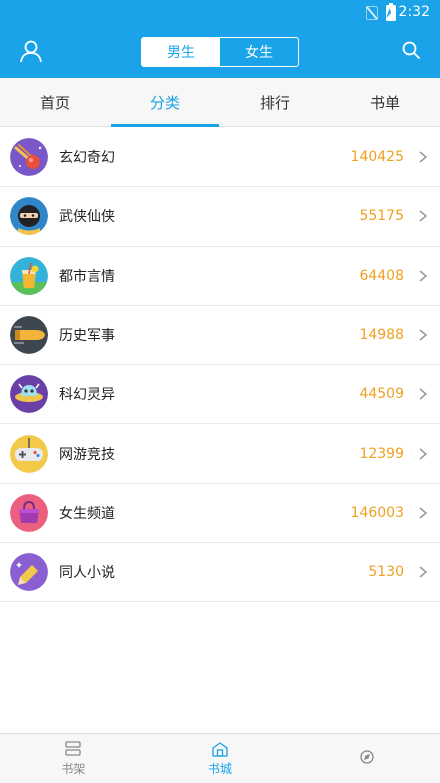 The height and width of the screenshot is (783, 440). I want to click on nav-discover, so click(366, 758).